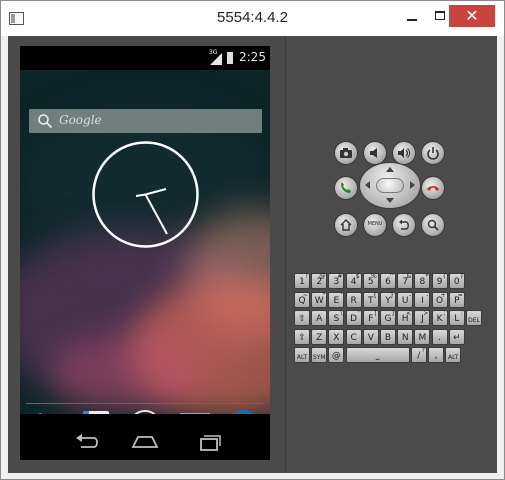 The height and width of the screenshot is (480, 505). Describe the element at coordinates (461, 276) in the screenshot. I see `key-alt-label: )` at that location.